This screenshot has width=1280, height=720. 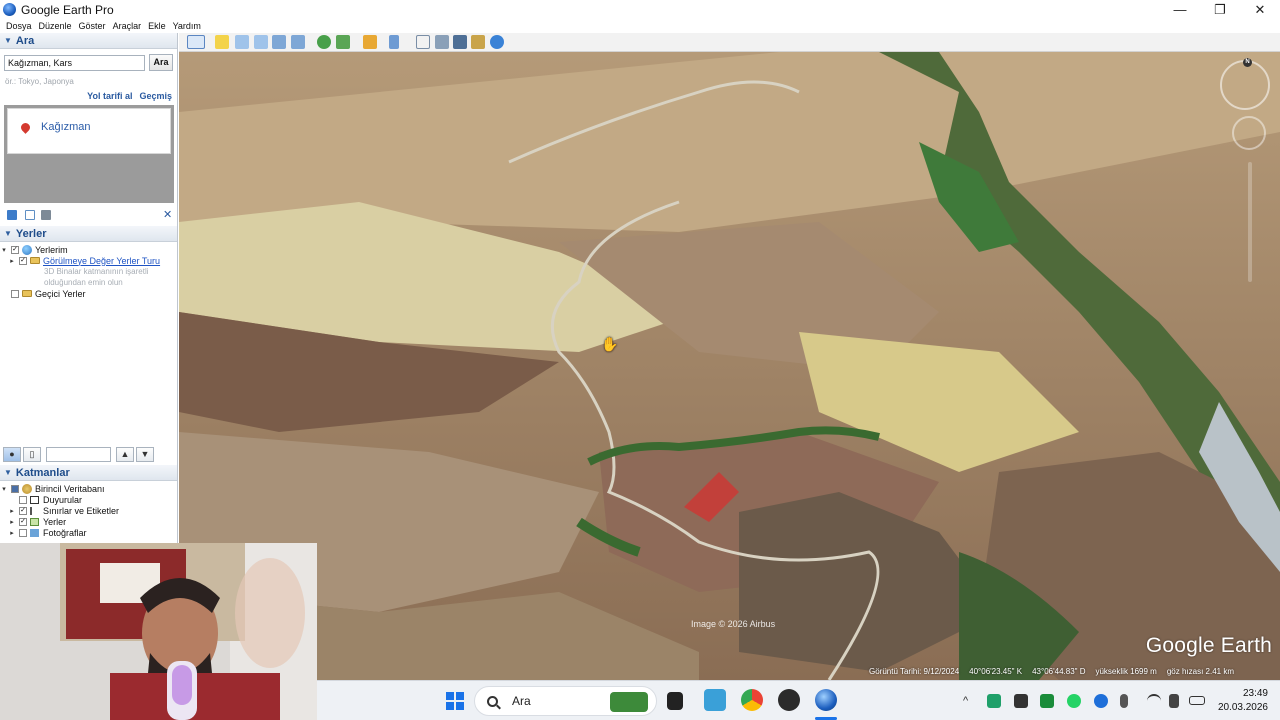 What do you see at coordinates (279, 42) in the screenshot?
I see `add-image-overlay-icon` at bounding box center [279, 42].